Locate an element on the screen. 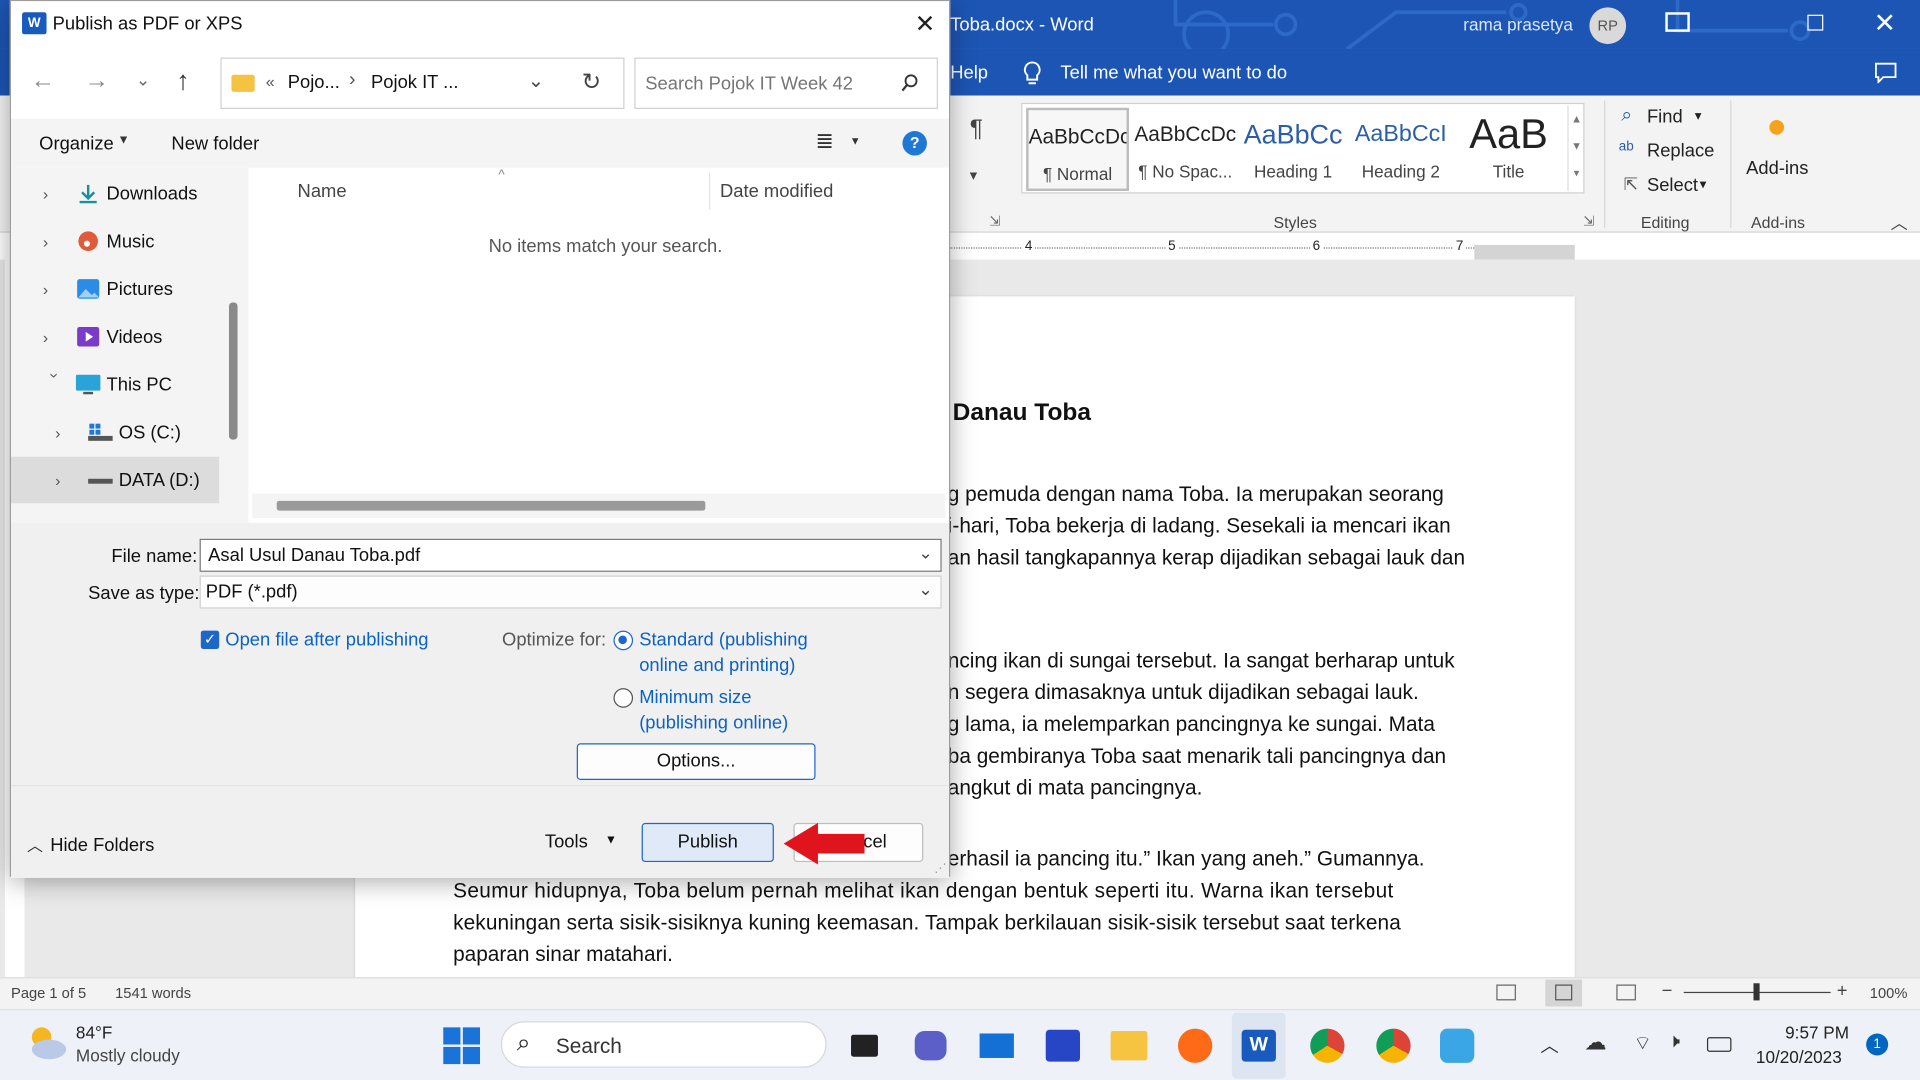 The height and width of the screenshot is (1080, 1920). resize-grip-icon: ⋰ is located at coordinates (940, 868).